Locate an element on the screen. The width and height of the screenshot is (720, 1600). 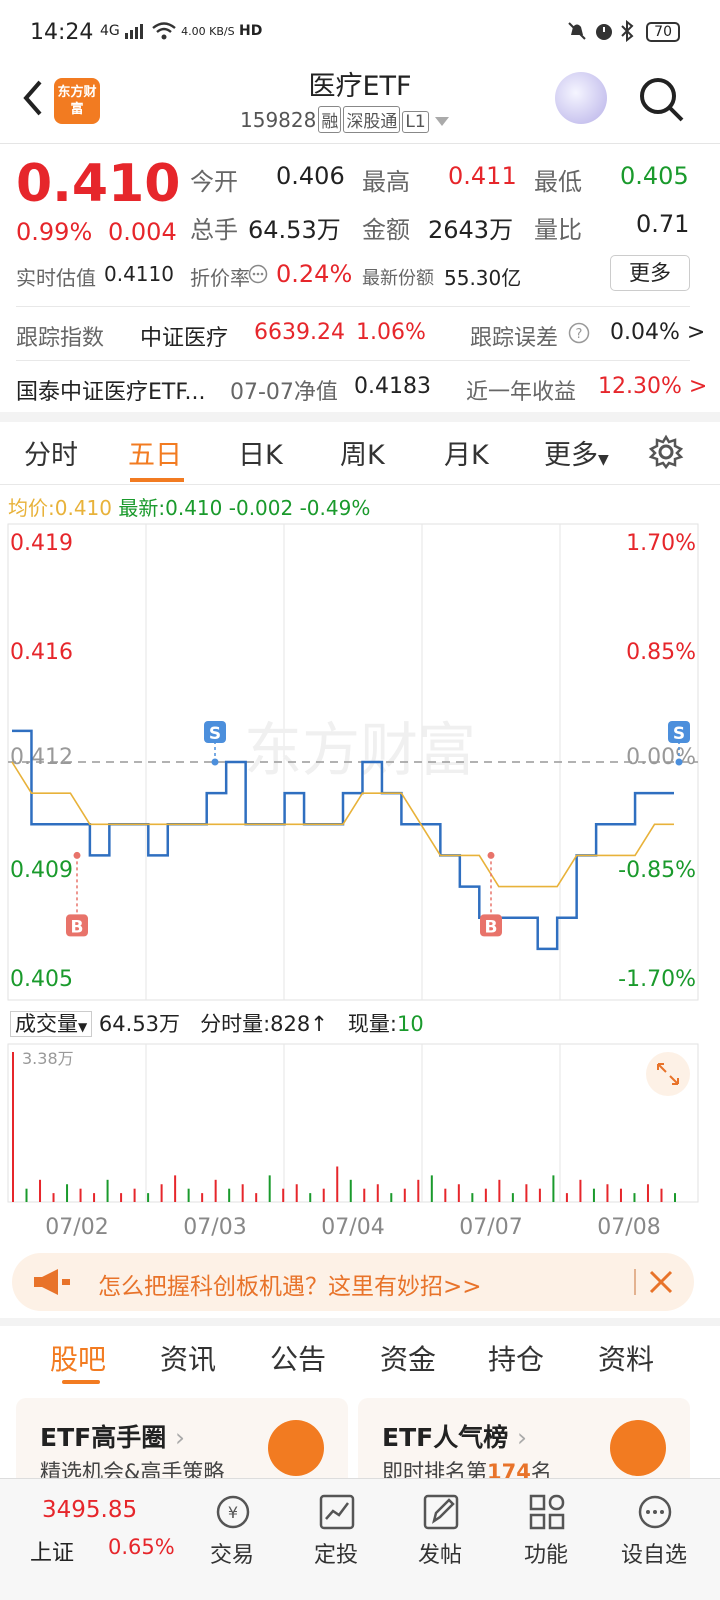
buy-marker-label: B is located at coordinates (491, 927).